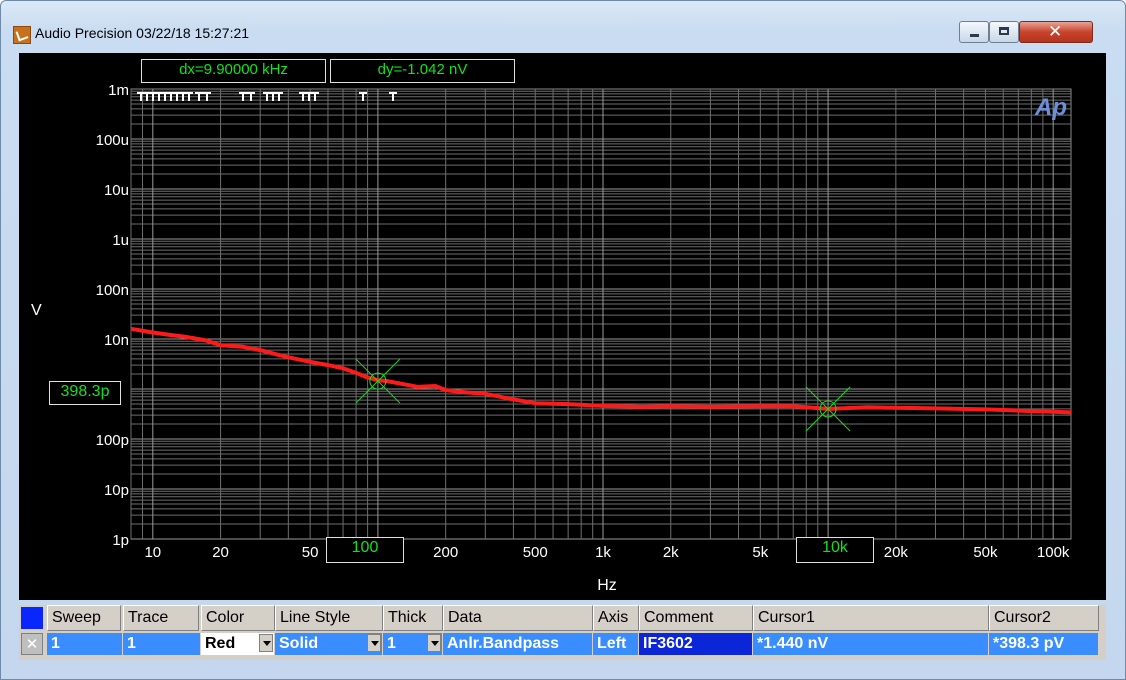 Image resolution: width=1126 pixels, height=680 pixels. What do you see at coordinates (299, 643) in the screenshot?
I see `cell-line-style-value: Solid` at bounding box center [299, 643].